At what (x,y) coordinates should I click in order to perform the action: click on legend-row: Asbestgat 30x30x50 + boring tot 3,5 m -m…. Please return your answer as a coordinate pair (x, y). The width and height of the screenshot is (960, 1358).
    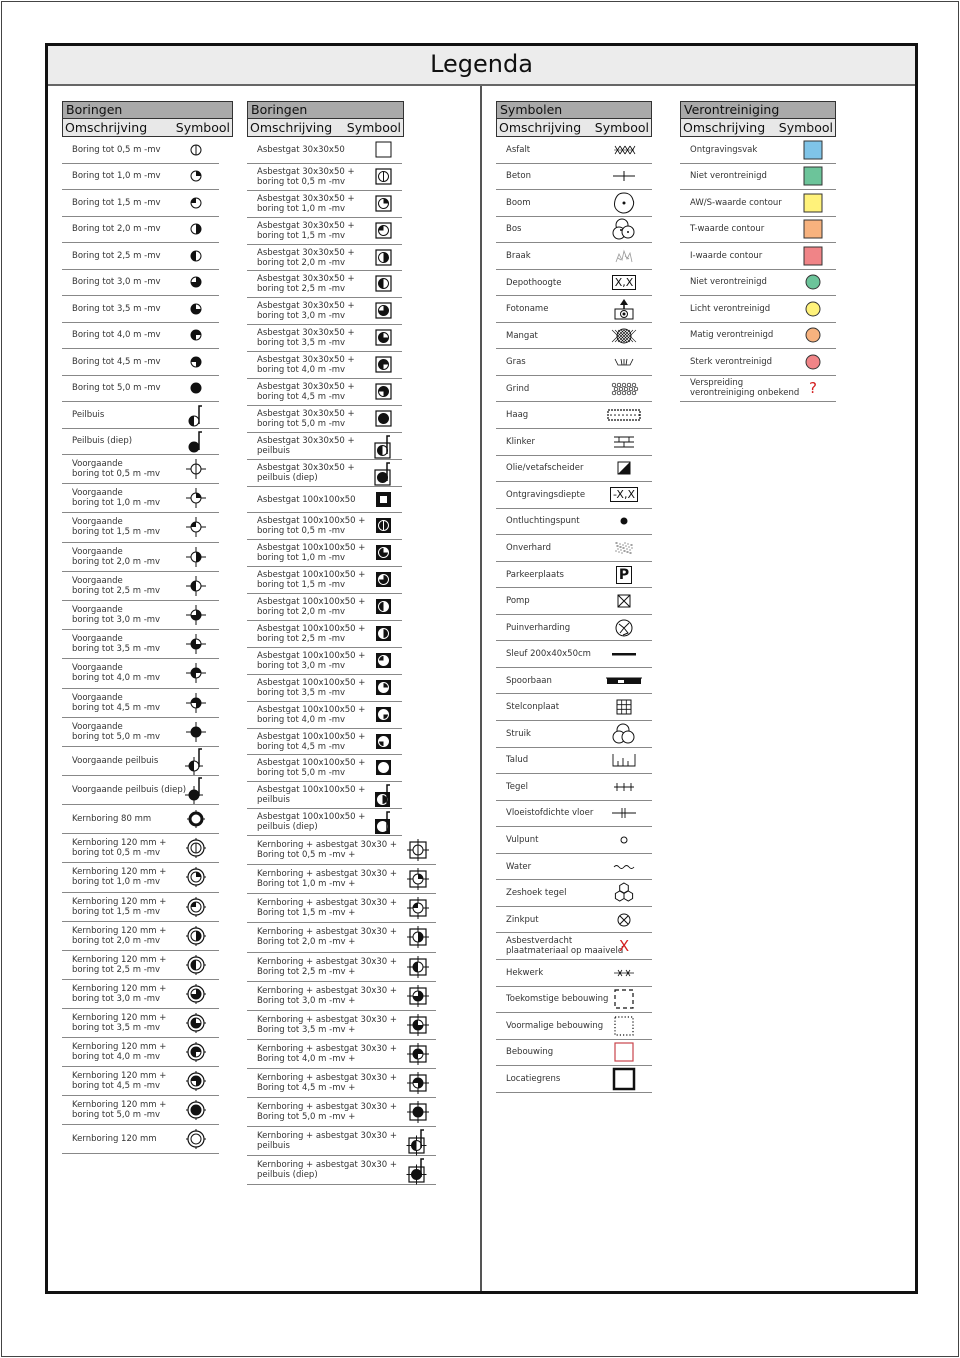
    Looking at the image, I should click on (324, 339).